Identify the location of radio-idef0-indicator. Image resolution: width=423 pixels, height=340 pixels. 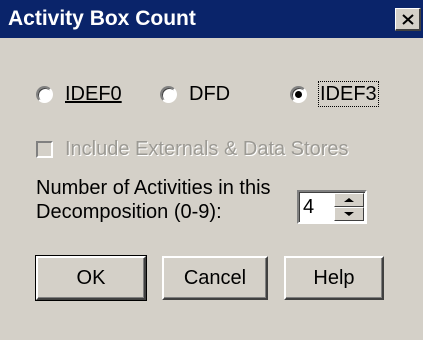
(44, 94).